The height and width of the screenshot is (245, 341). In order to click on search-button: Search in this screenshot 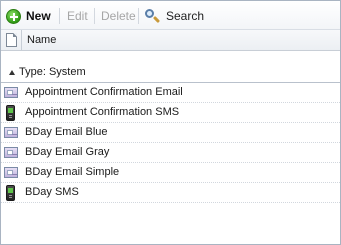, I will do `click(174, 16)`.